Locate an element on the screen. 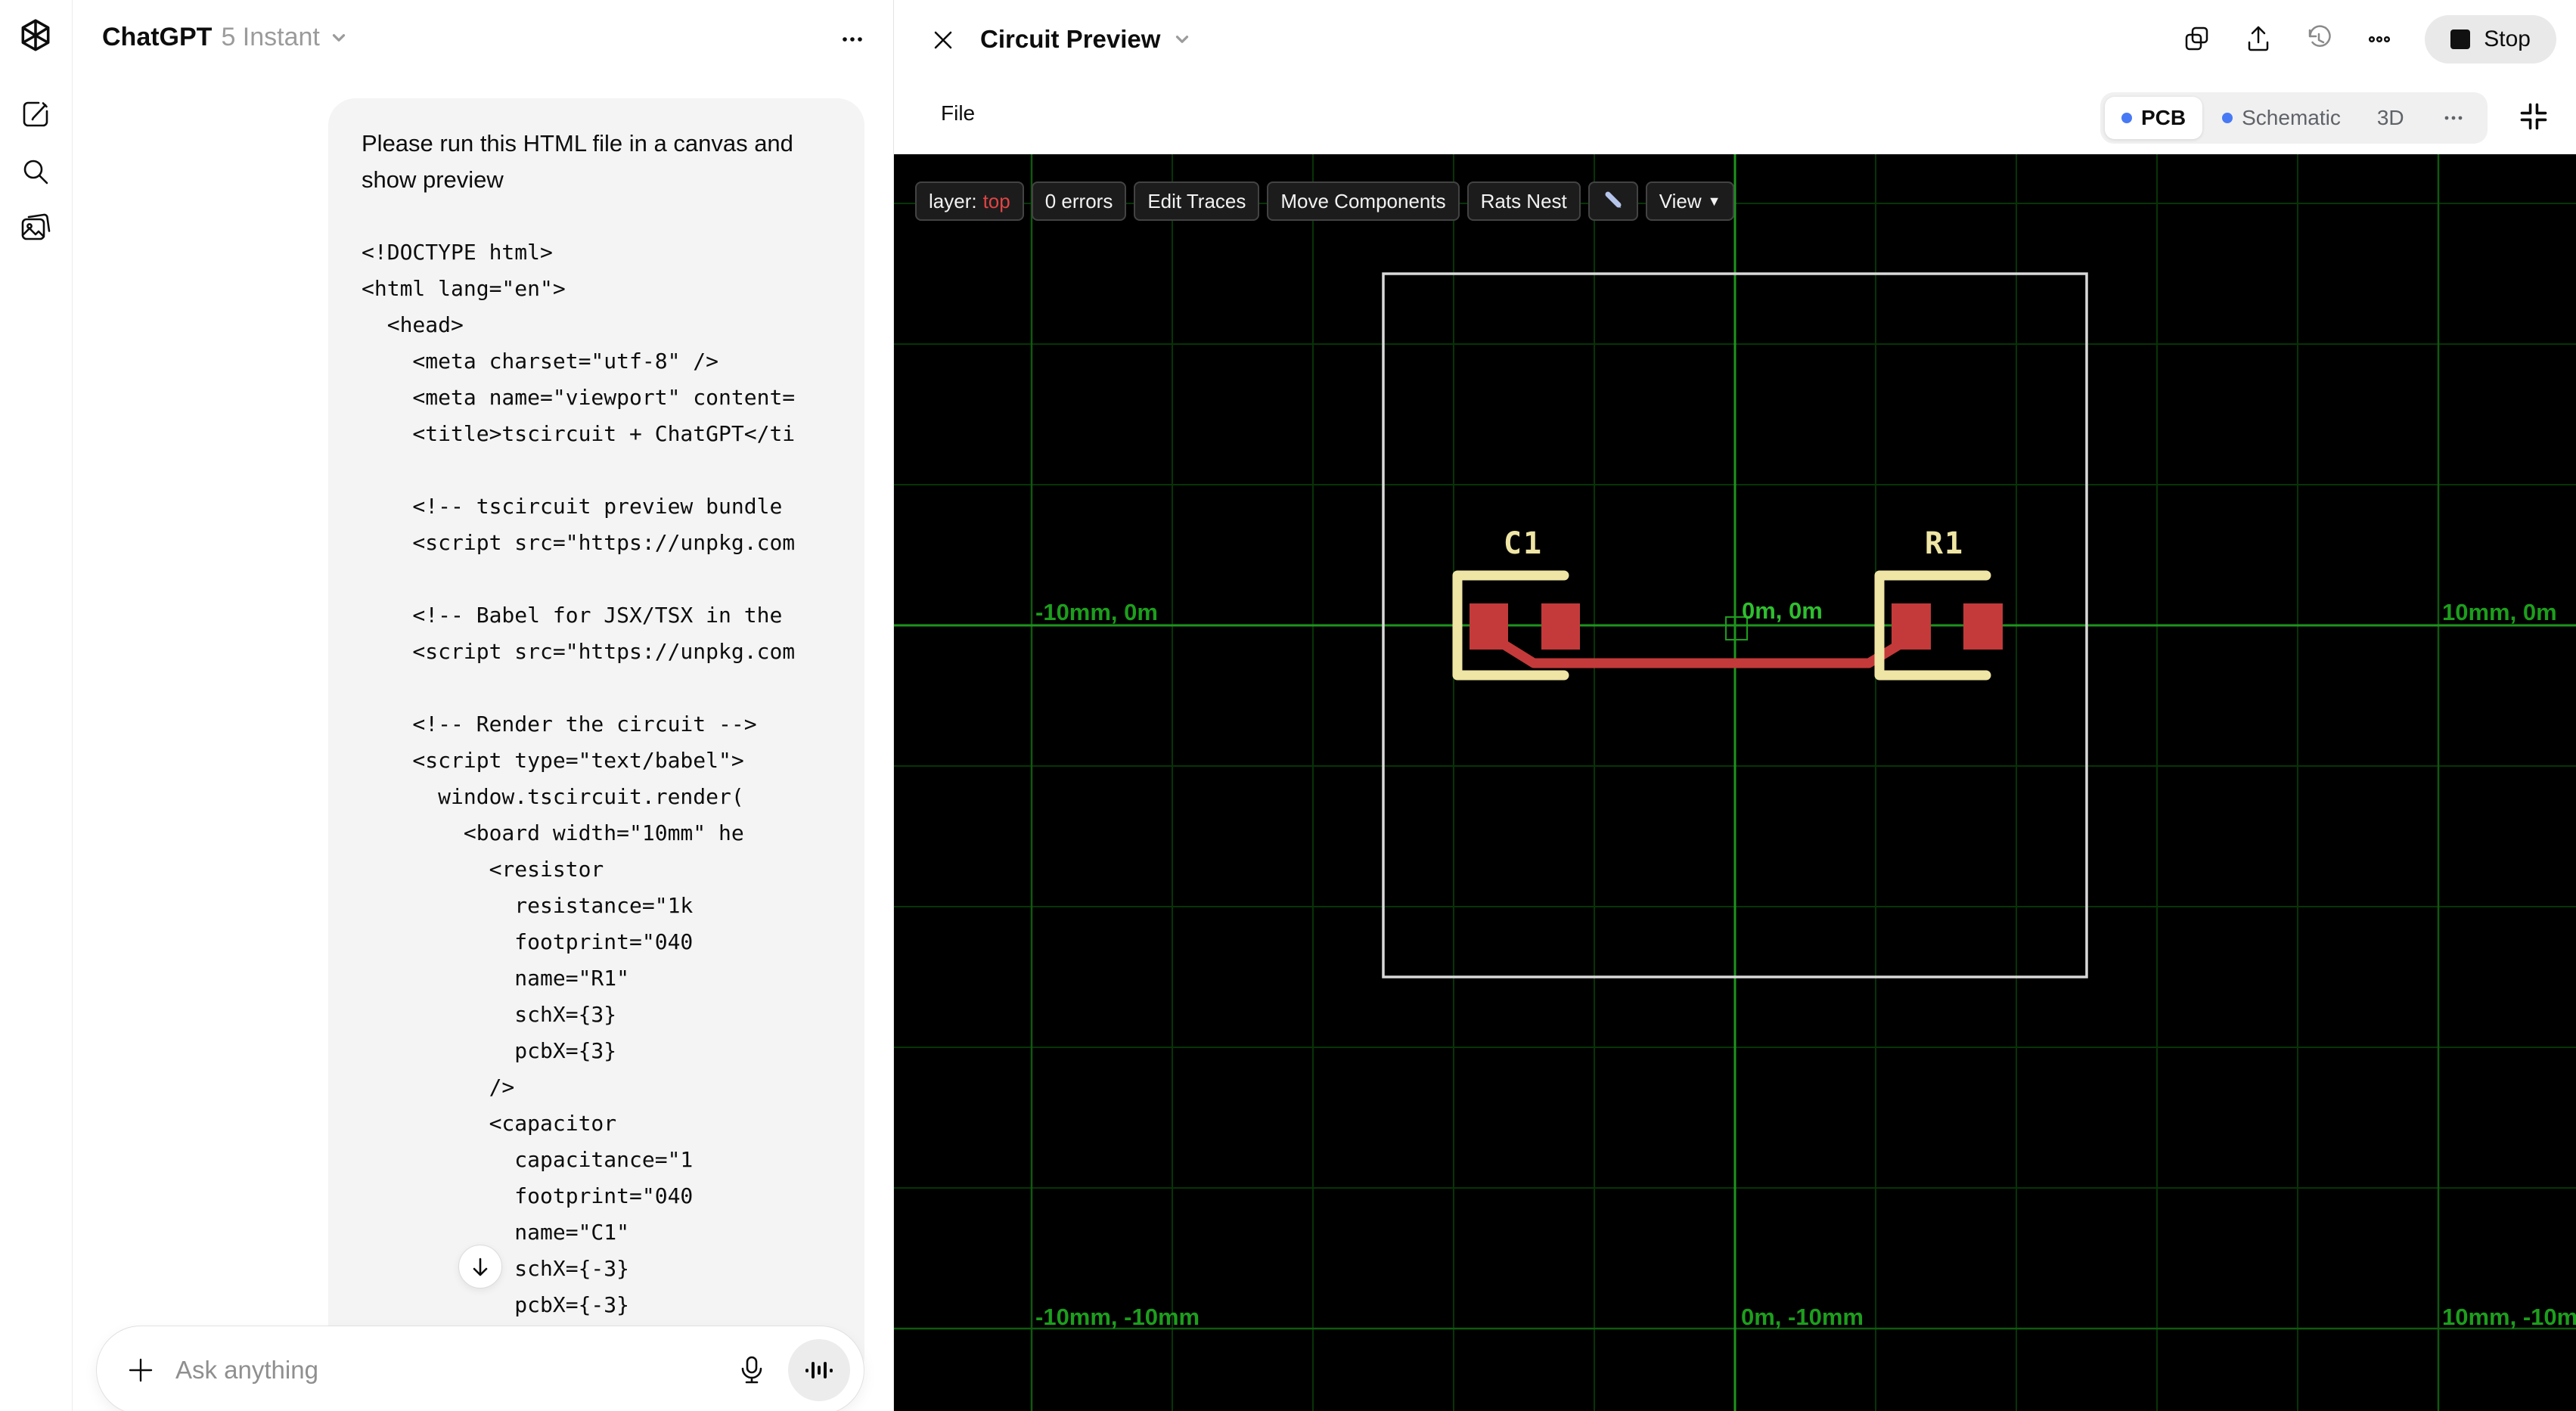  schematic-status-dot is located at coordinates (2227, 118).